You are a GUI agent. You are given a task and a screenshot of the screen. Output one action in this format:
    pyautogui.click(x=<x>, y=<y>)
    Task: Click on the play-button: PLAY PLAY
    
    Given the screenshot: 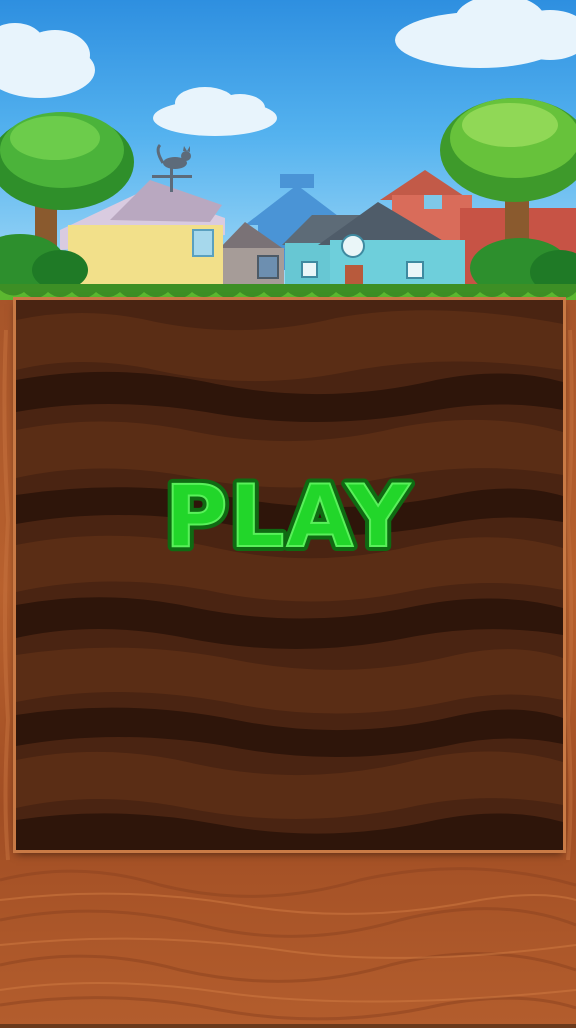 What is the action you would take?
    pyautogui.click(x=288, y=512)
    